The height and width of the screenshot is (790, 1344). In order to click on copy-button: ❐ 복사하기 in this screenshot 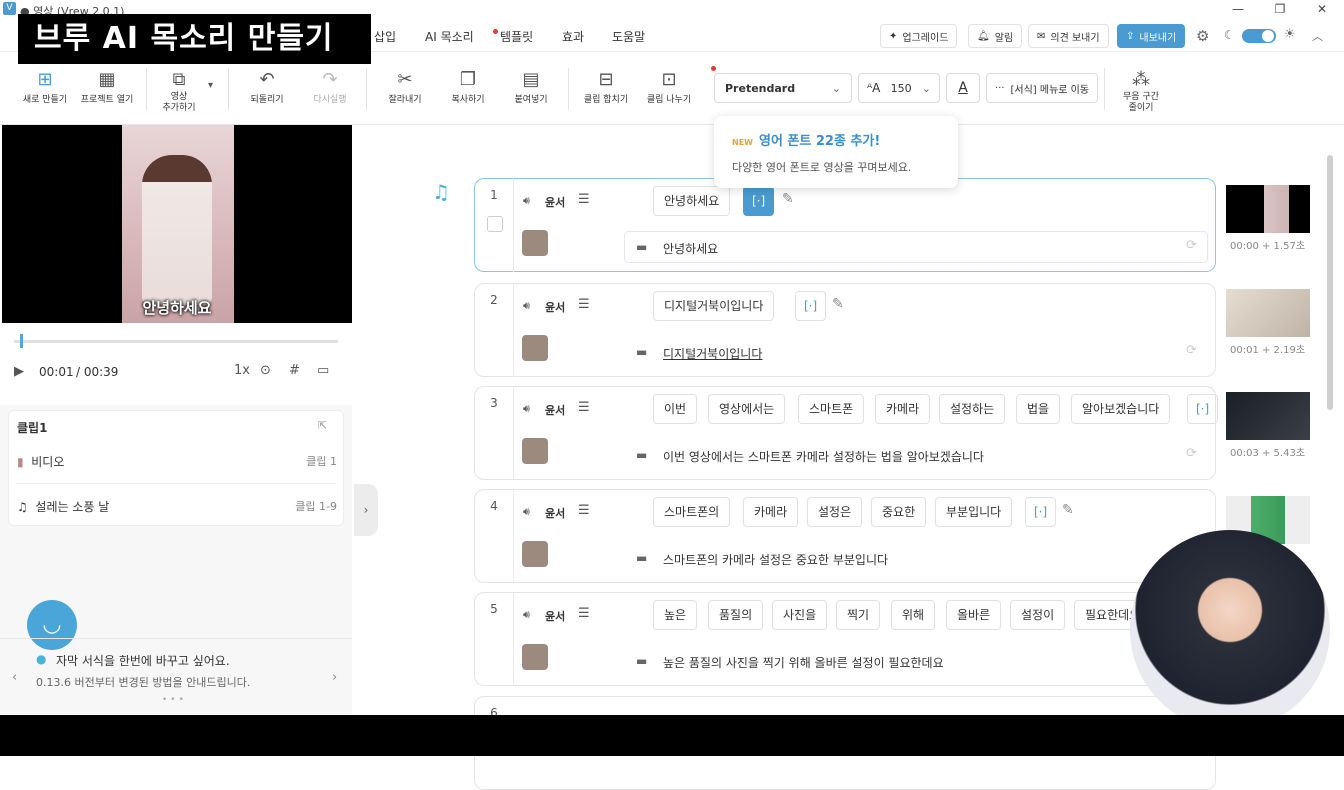, I will do `click(468, 86)`.